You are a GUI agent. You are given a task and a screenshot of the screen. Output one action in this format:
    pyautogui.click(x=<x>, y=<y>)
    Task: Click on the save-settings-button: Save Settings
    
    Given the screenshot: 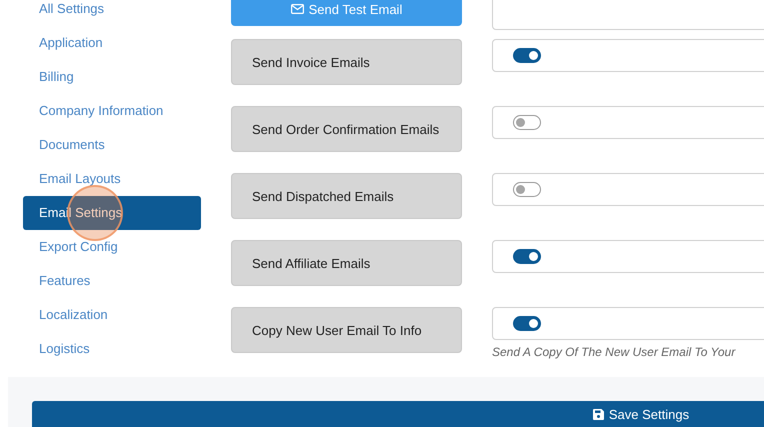 What is the action you would take?
    pyautogui.click(x=398, y=414)
    